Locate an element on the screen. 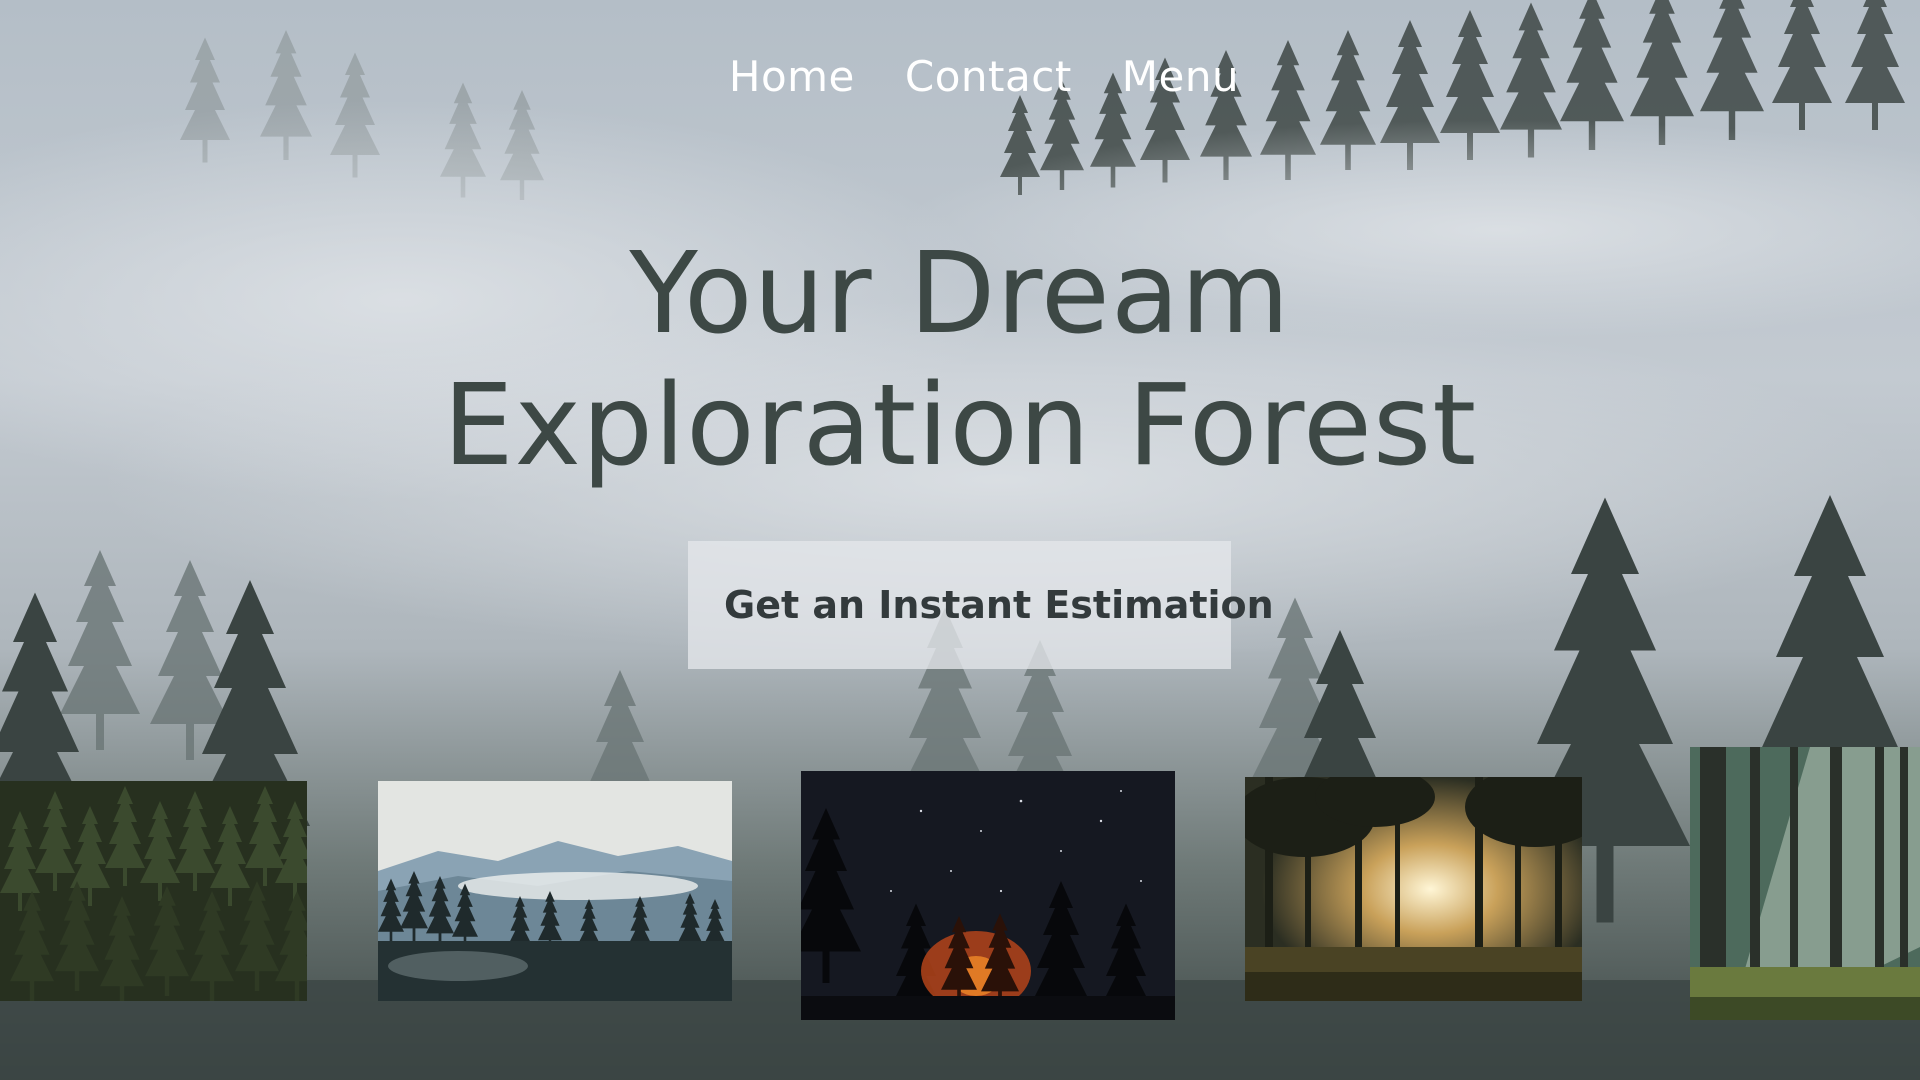  gallery-image-sunrise-forest is located at coordinates (1413, 889).